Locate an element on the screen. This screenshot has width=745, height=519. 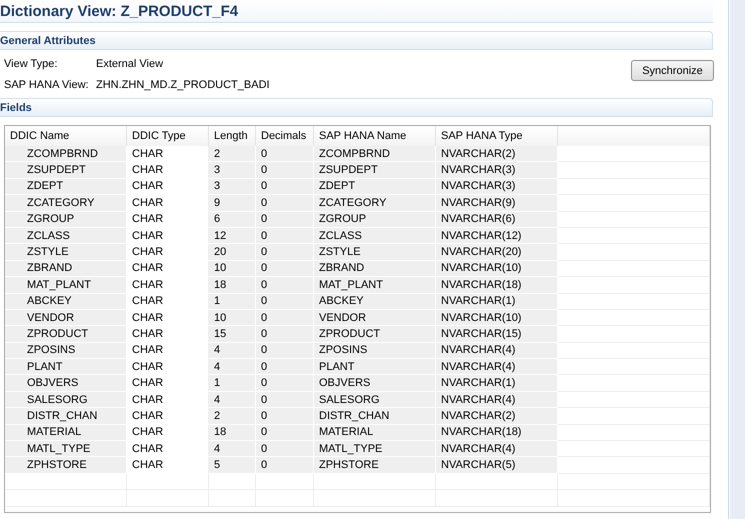
table-cell: 15 is located at coordinates (232, 334).